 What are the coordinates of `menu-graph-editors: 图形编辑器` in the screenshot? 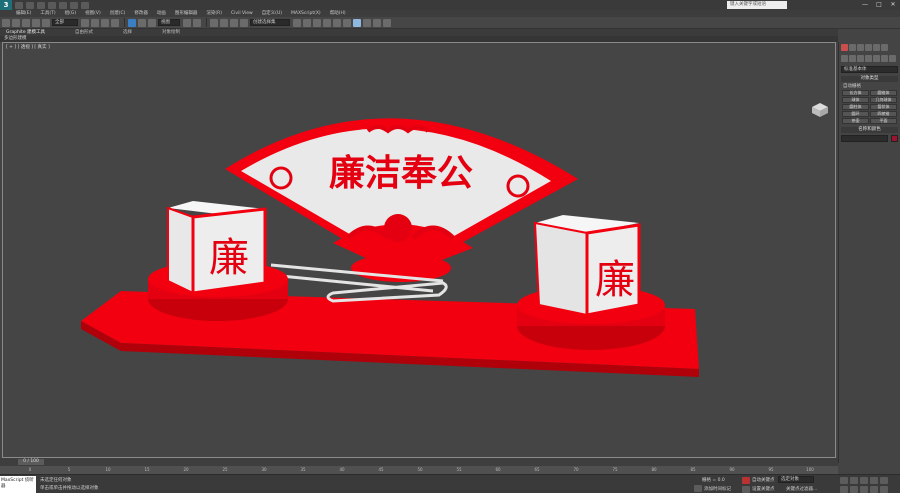 It's located at (186, 13).